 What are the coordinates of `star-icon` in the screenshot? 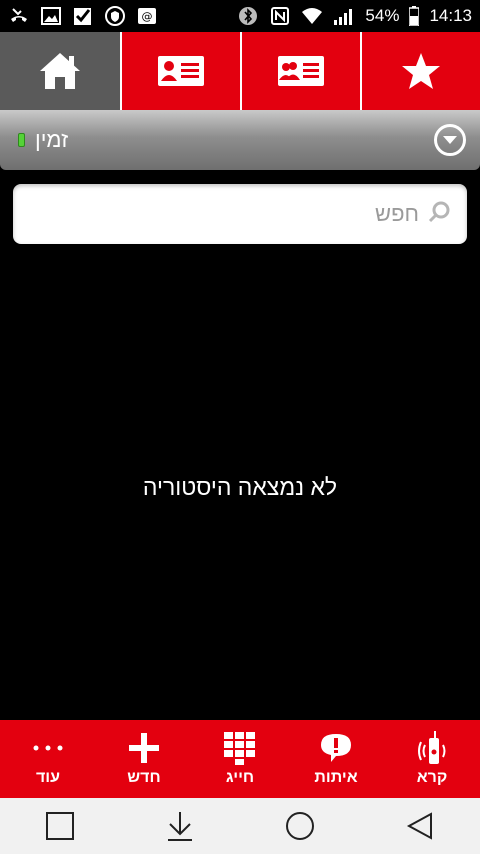 It's located at (421, 71).